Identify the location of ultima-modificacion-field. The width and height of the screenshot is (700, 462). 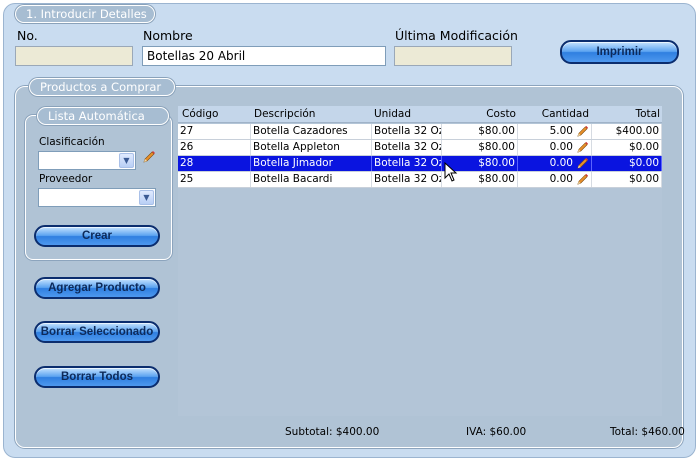
(453, 56).